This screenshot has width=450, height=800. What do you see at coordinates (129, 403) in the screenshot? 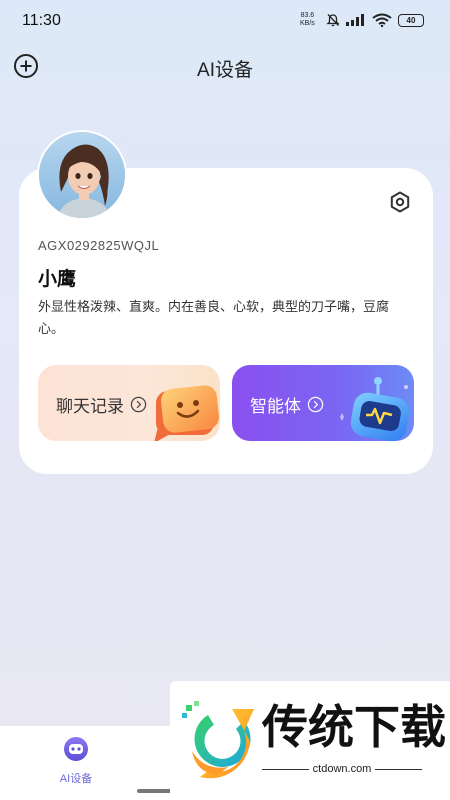
I see `chat-history-button: 聊天记录` at bounding box center [129, 403].